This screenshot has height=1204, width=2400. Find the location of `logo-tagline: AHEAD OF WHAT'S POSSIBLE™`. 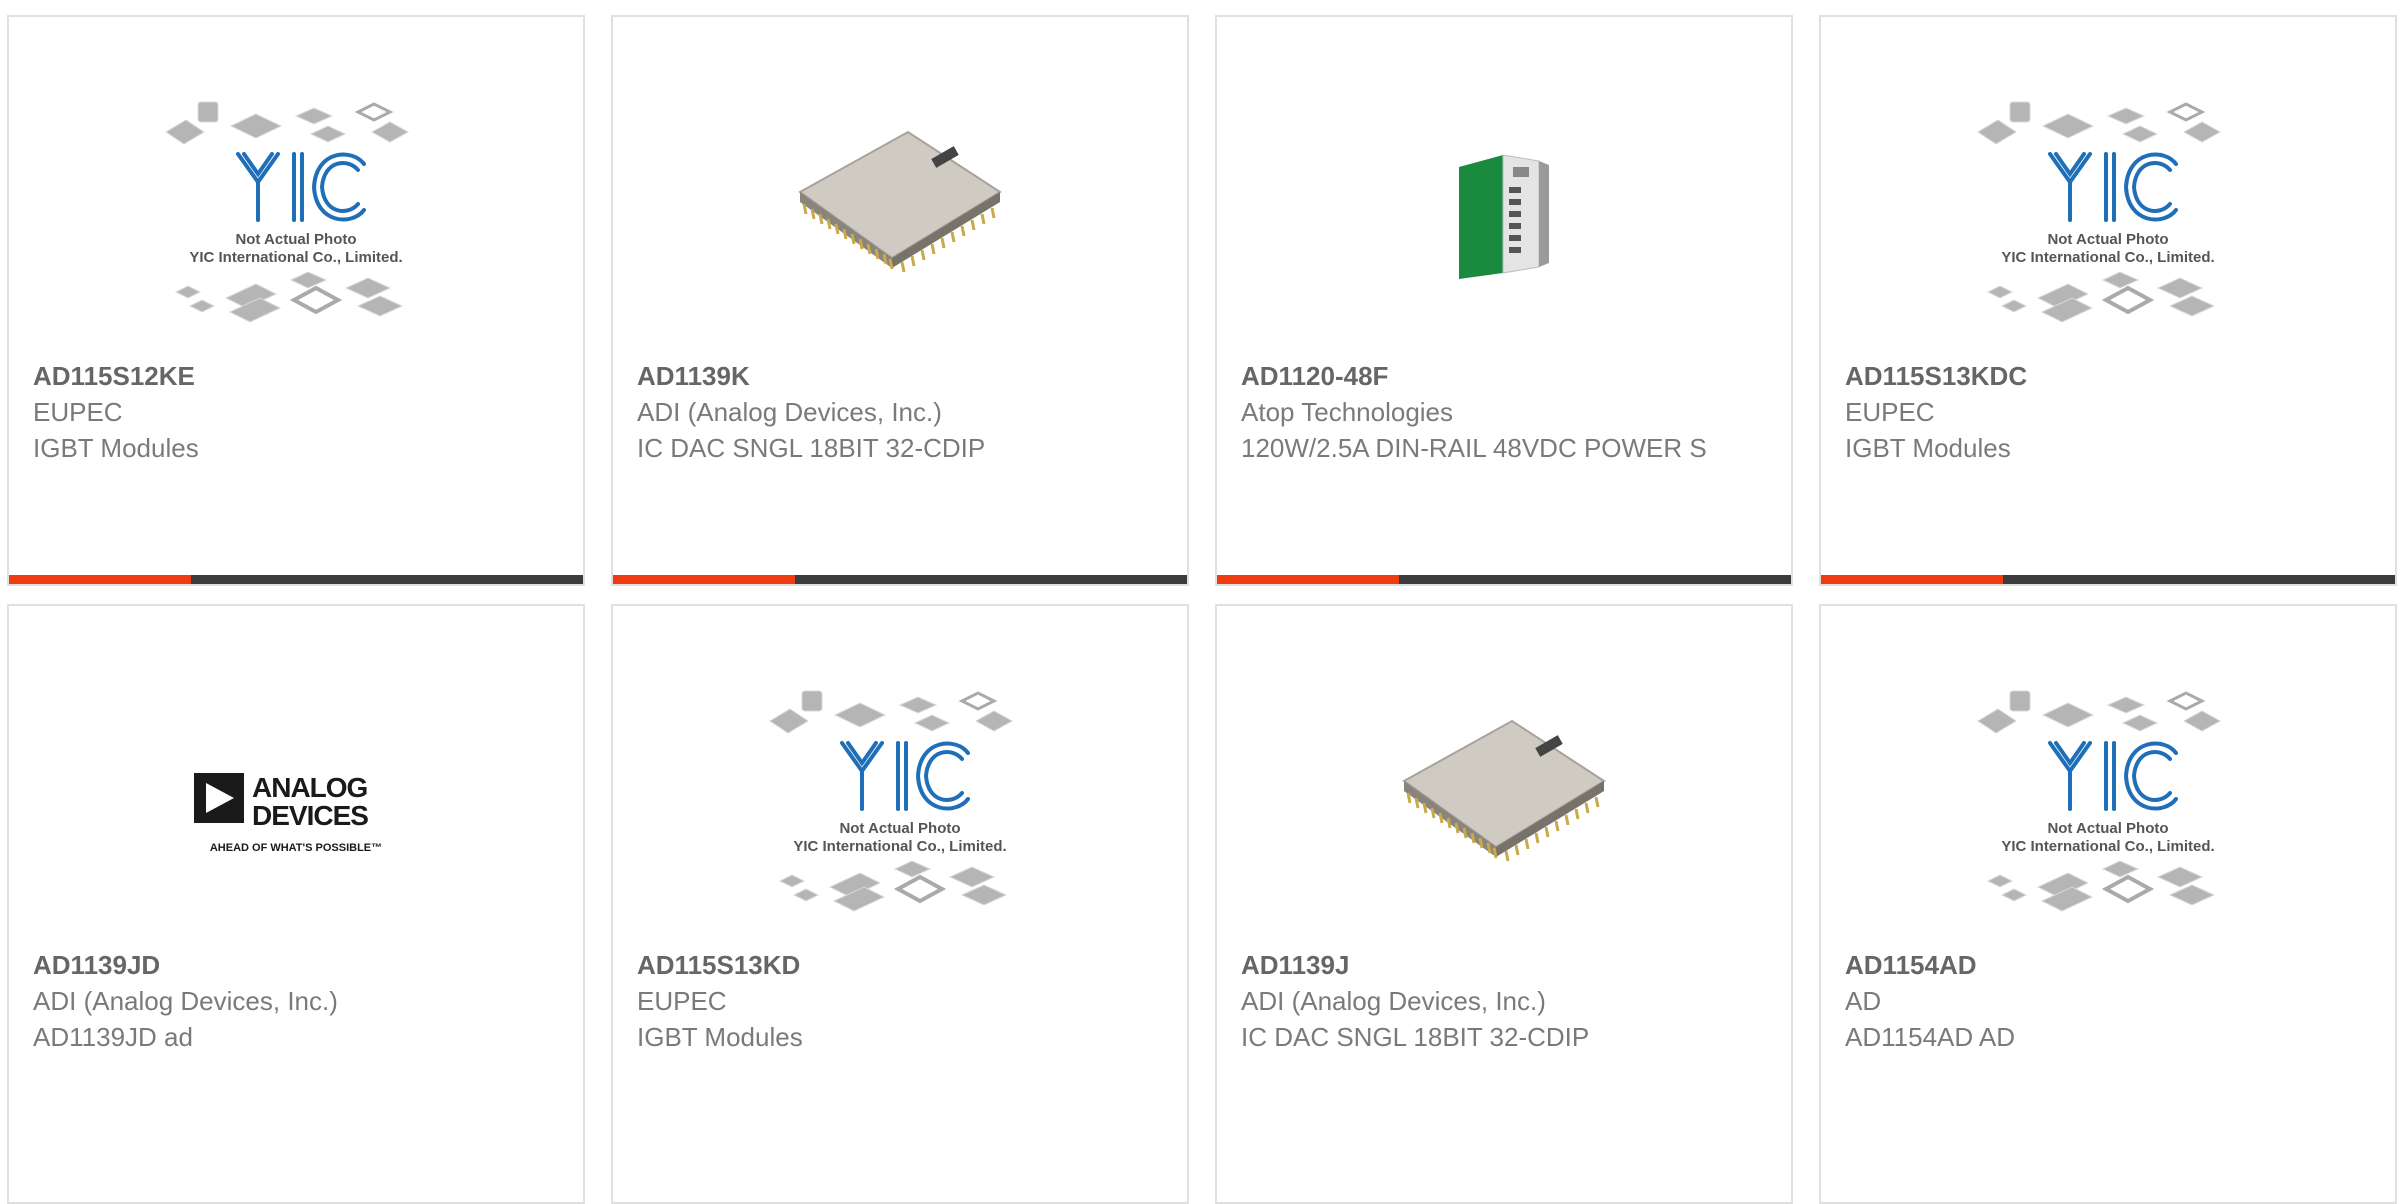

logo-tagline: AHEAD OF WHAT'S POSSIBLE™ is located at coordinates (296, 848).